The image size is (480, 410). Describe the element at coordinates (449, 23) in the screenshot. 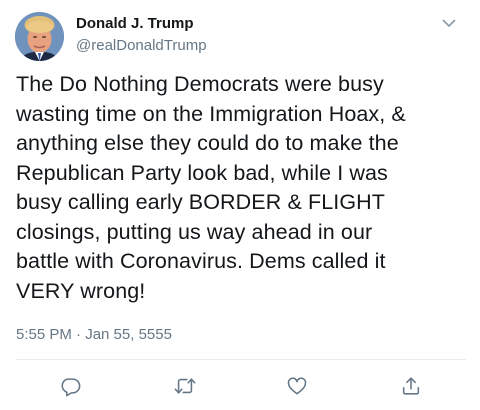

I see `chevron-down-icon` at that location.